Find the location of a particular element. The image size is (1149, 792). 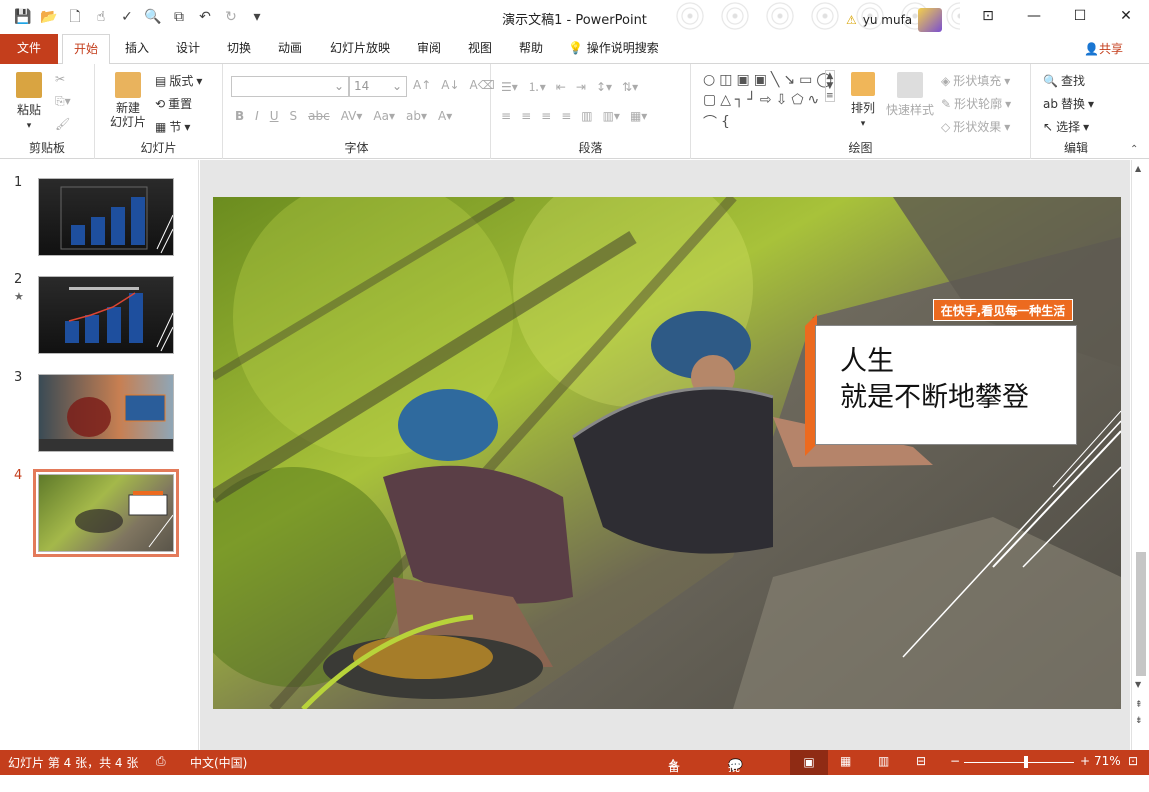

scroll-down-icon: ▼ is located at coordinates (1138, 684).